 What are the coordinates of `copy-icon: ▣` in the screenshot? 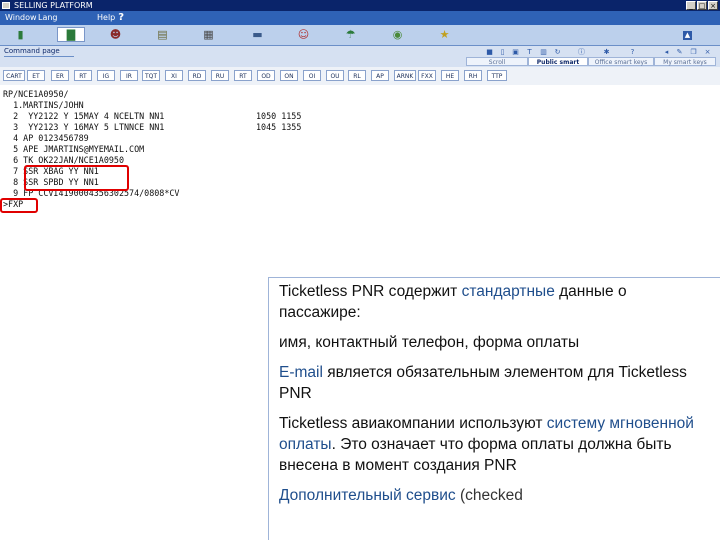 It's located at (515, 52).